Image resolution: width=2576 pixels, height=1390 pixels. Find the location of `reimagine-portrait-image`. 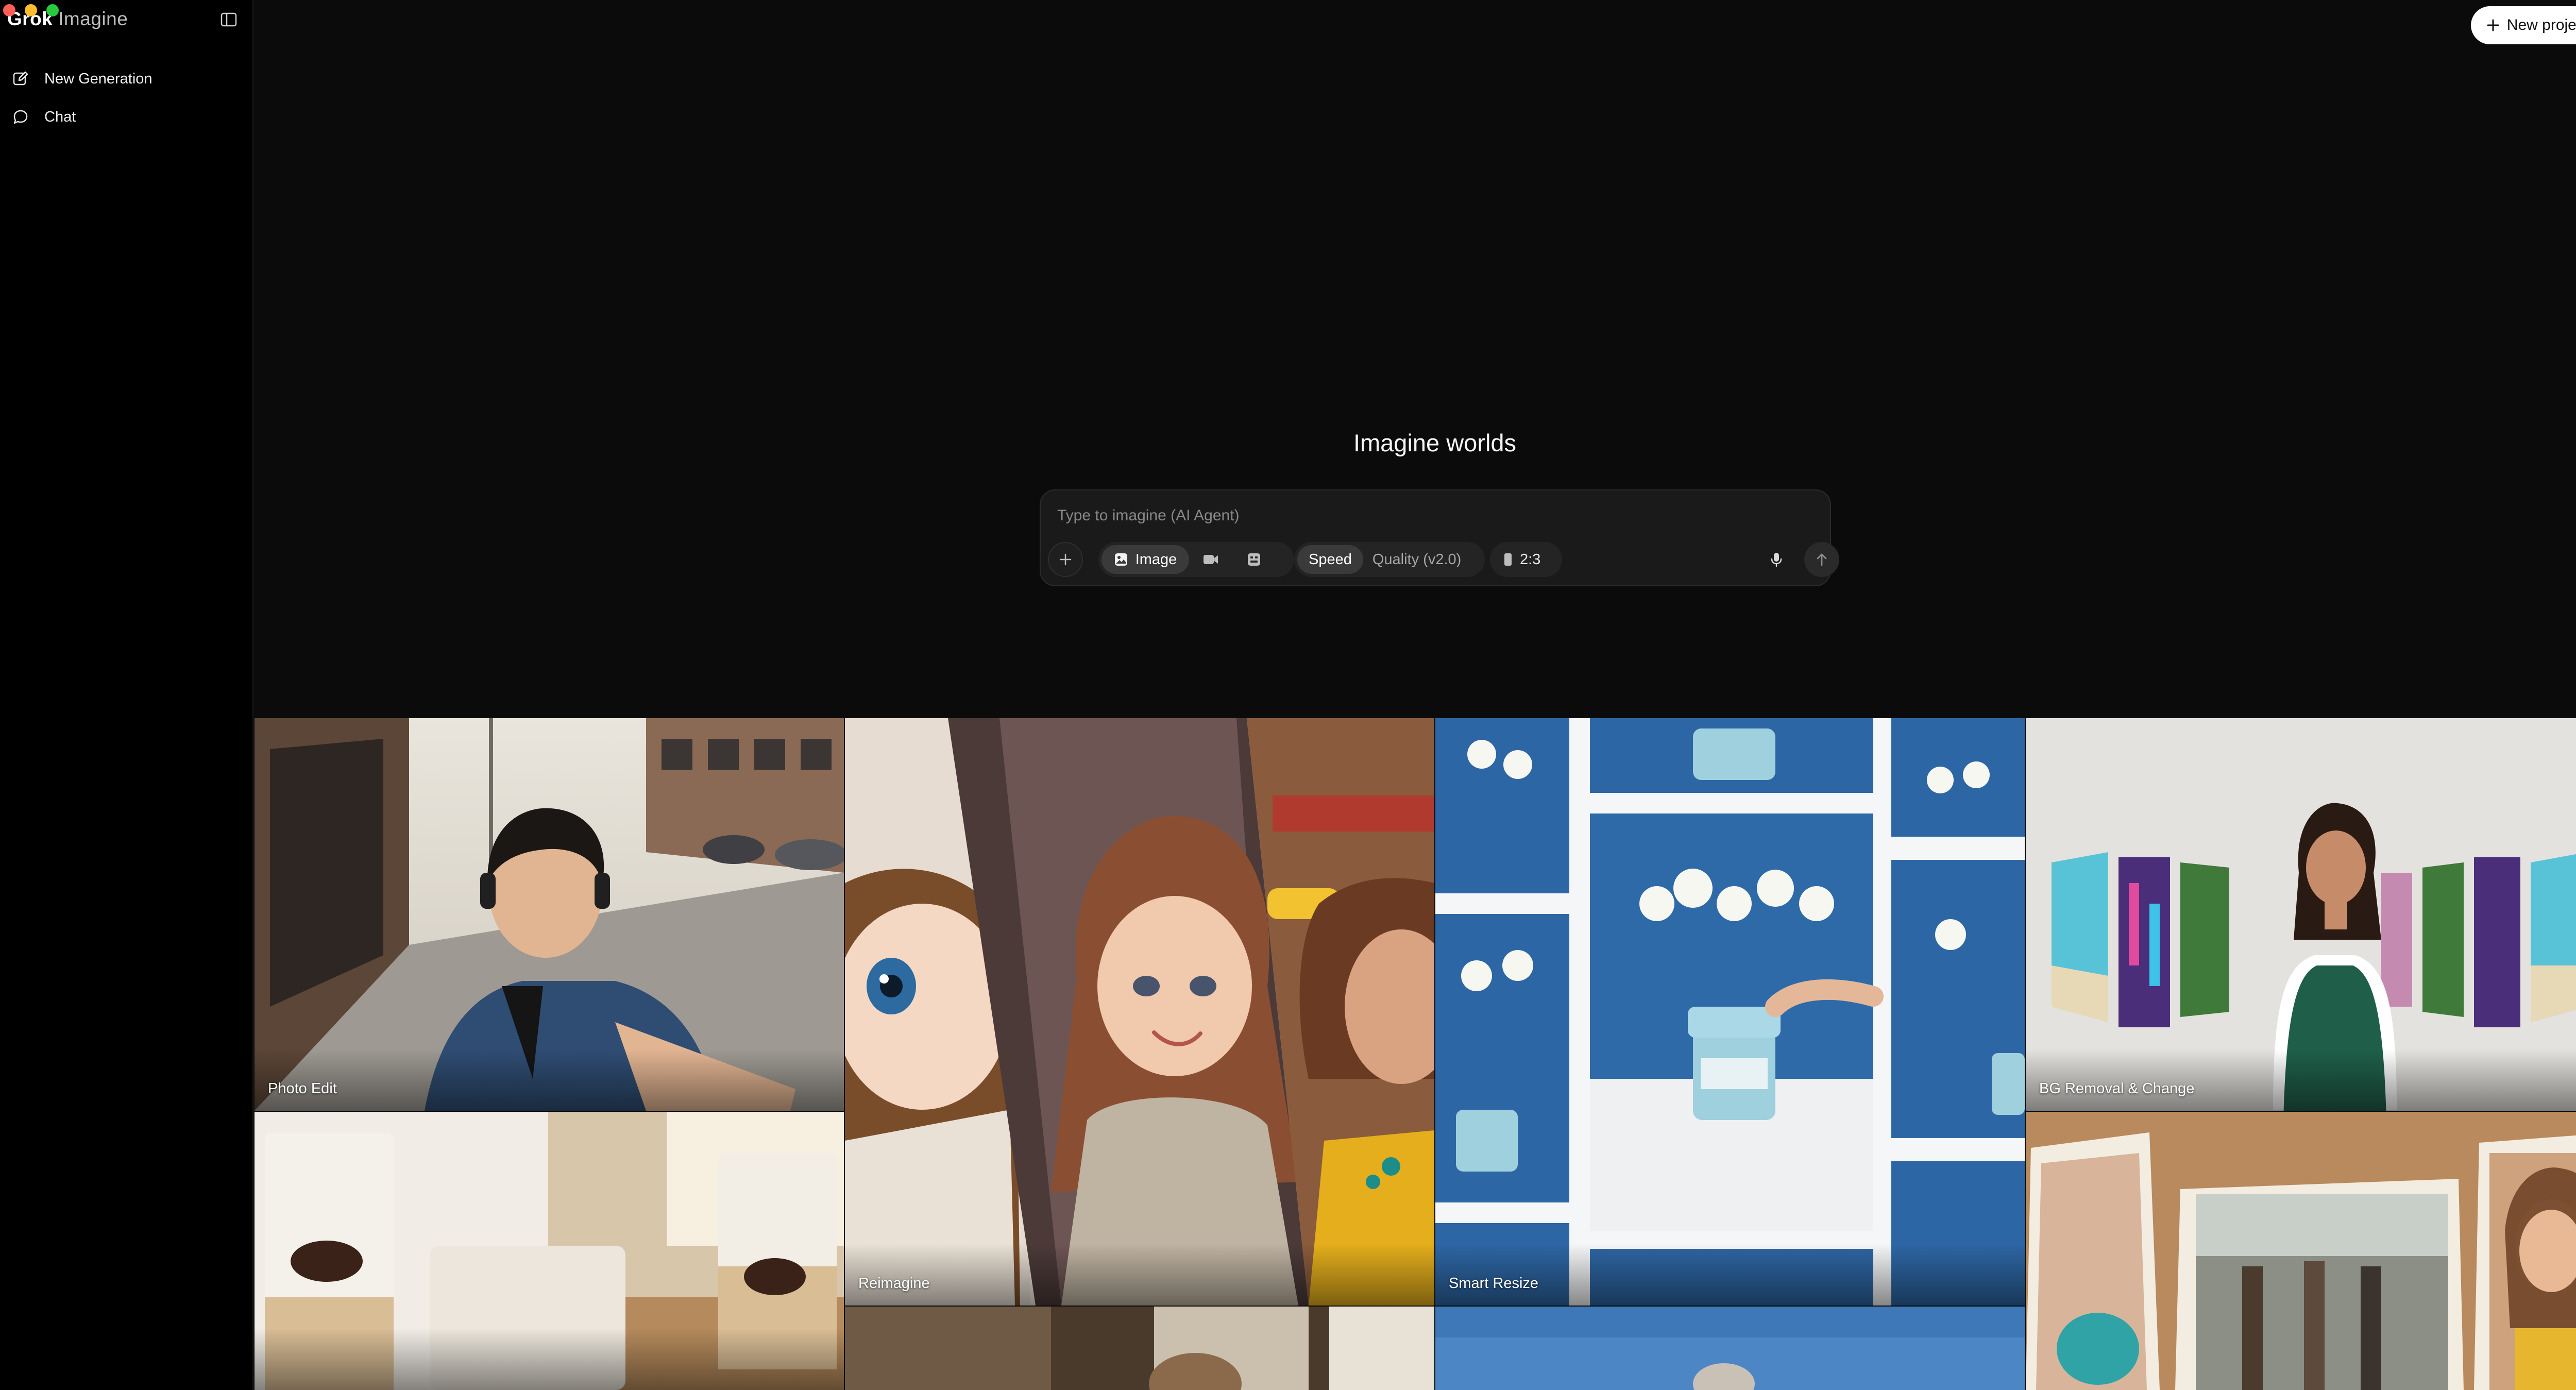

reimagine-portrait-image is located at coordinates (1139, 1012).